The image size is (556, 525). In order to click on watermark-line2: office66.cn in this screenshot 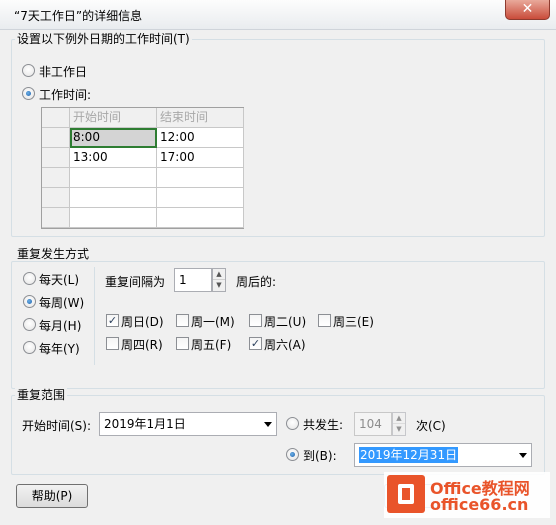, I will do `click(479, 504)`.